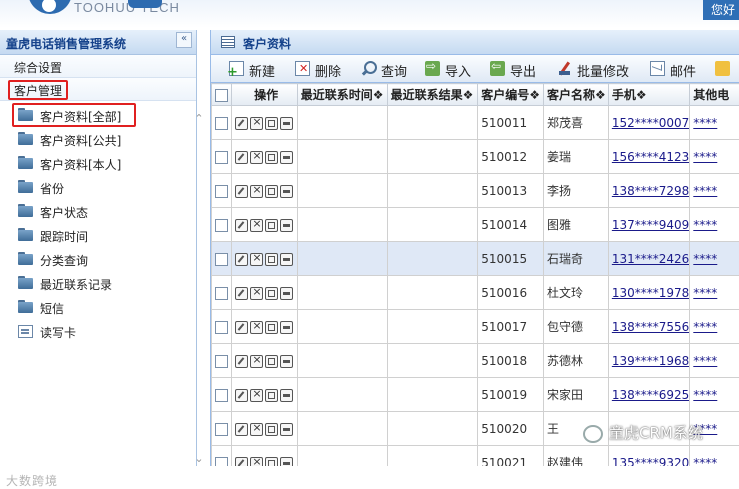 The width and height of the screenshot is (739, 489). Describe the element at coordinates (103, 212) in the screenshot. I see `tree-item-customer-status: 客户状态` at that location.